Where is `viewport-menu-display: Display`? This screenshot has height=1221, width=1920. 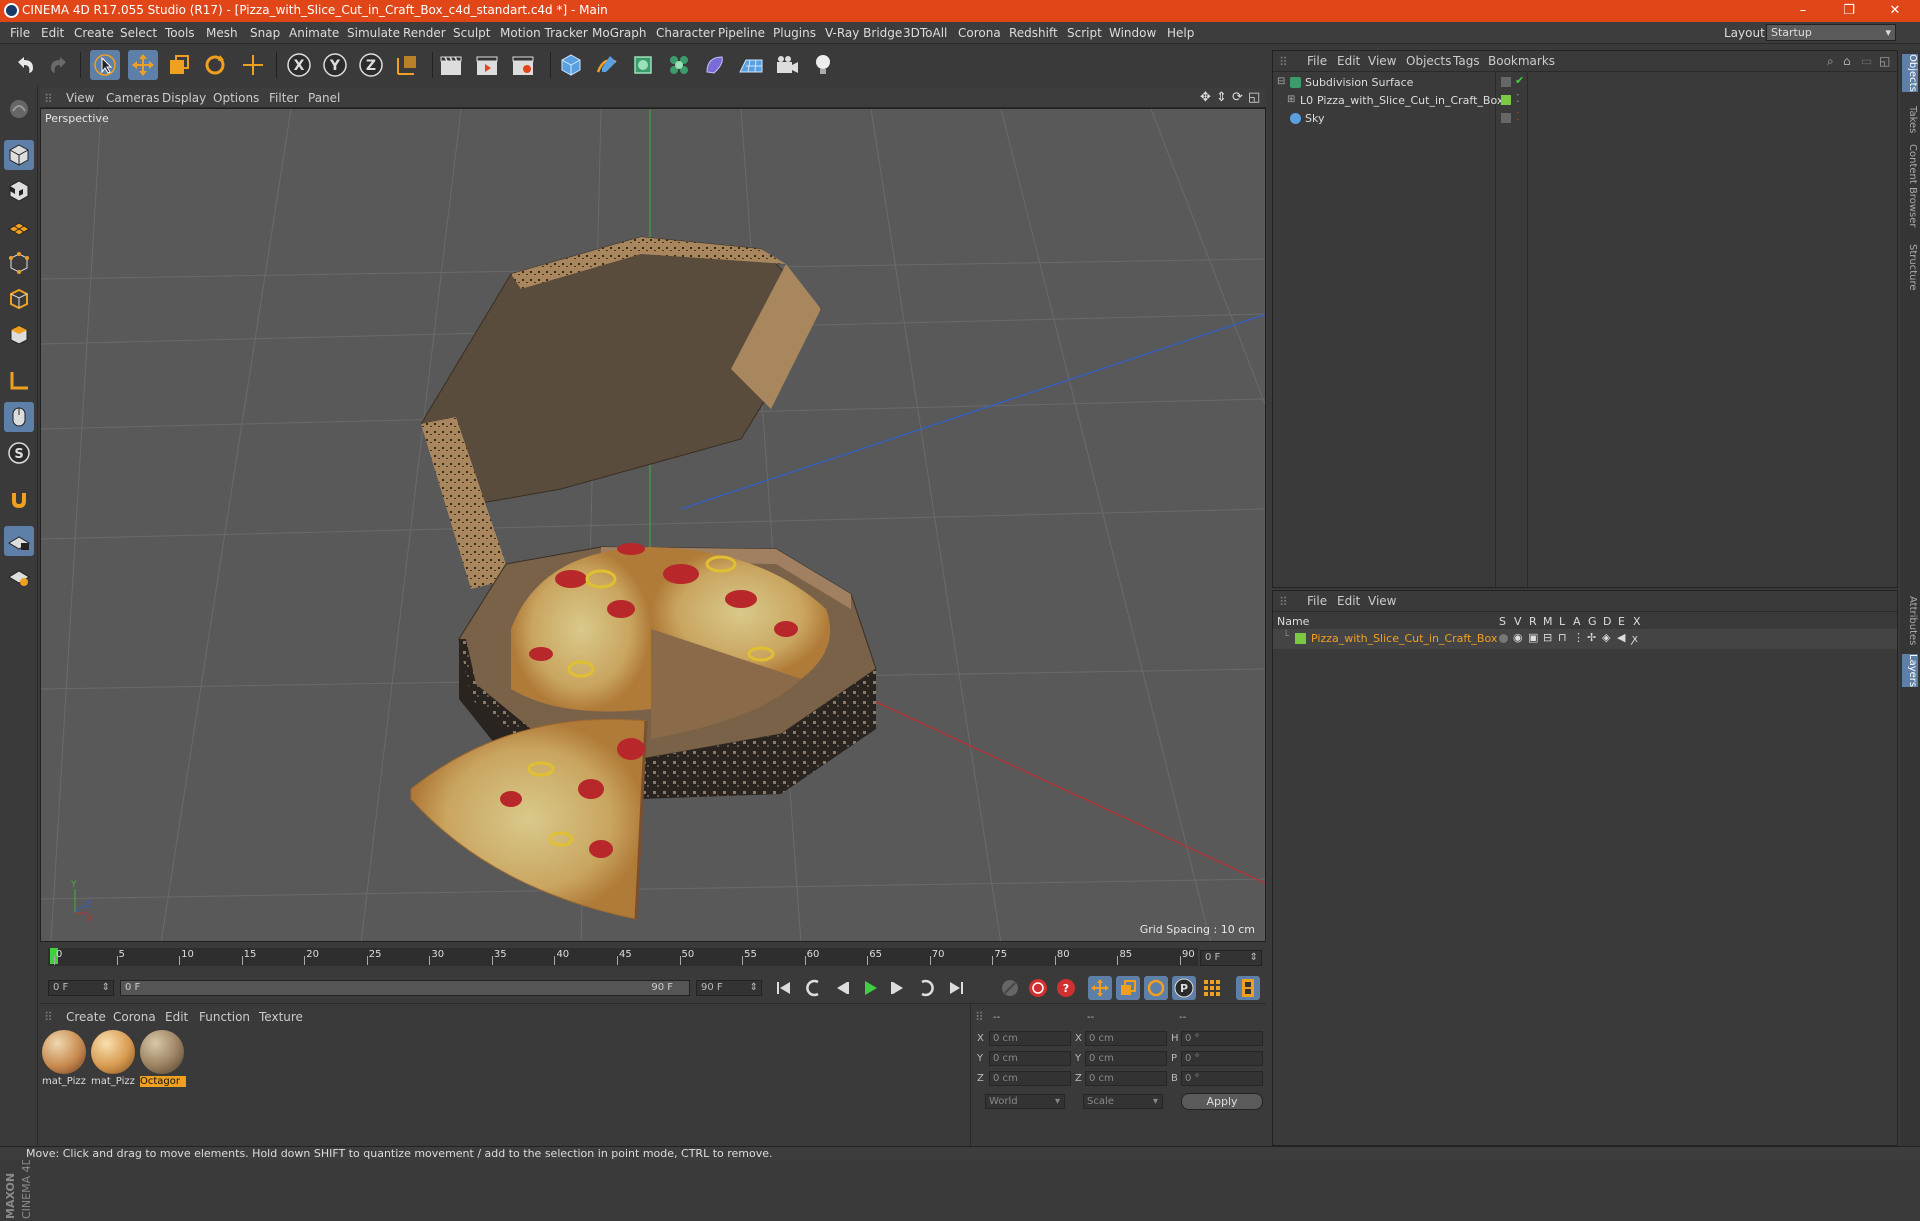 viewport-menu-display: Display is located at coordinates (184, 98).